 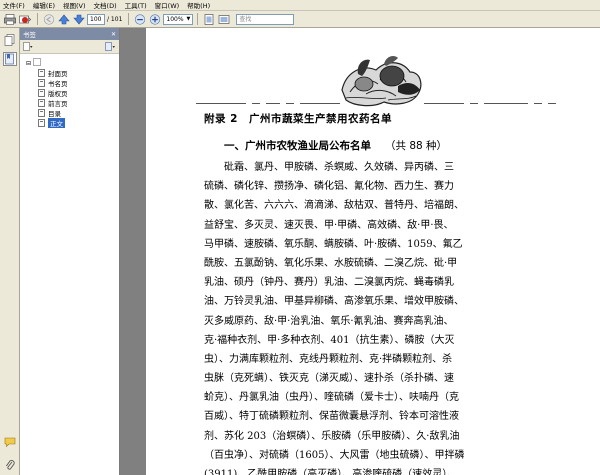 I want to click on bookmark-item-copyright: 版权页, so click(x=72, y=93).